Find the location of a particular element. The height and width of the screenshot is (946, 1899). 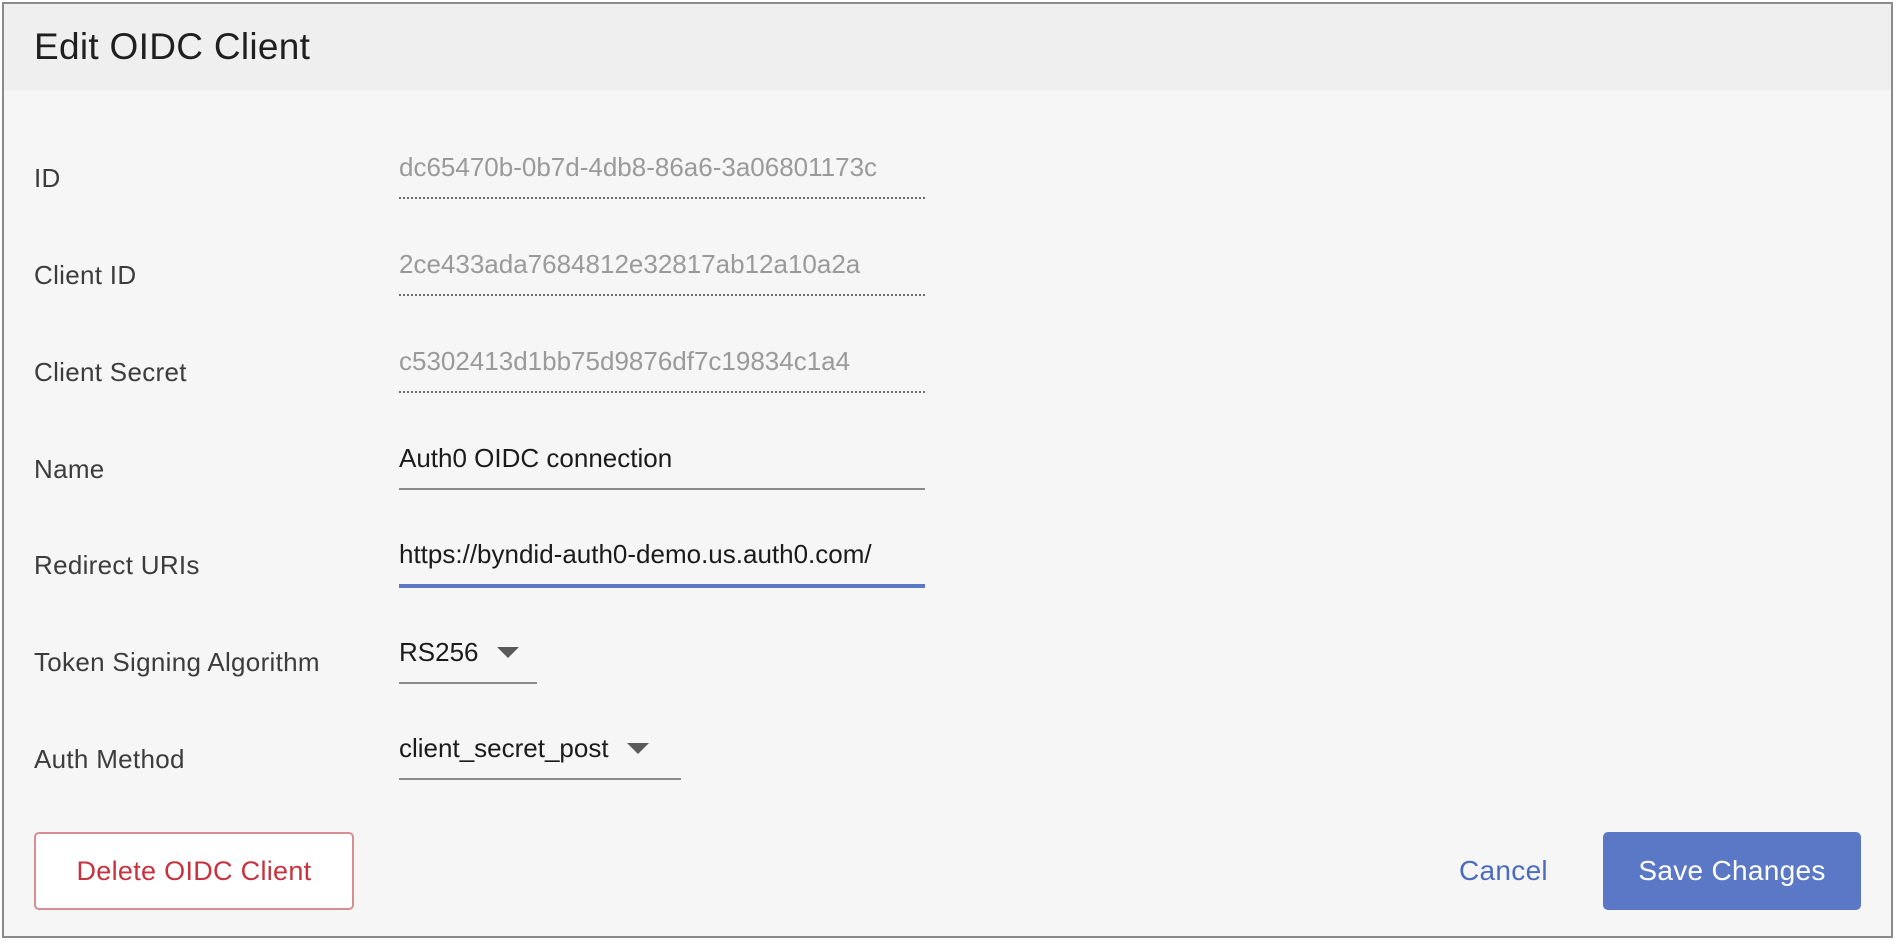

client-id-field: 2ce433ada7684812e32817ab12a10a2a is located at coordinates (662, 270).